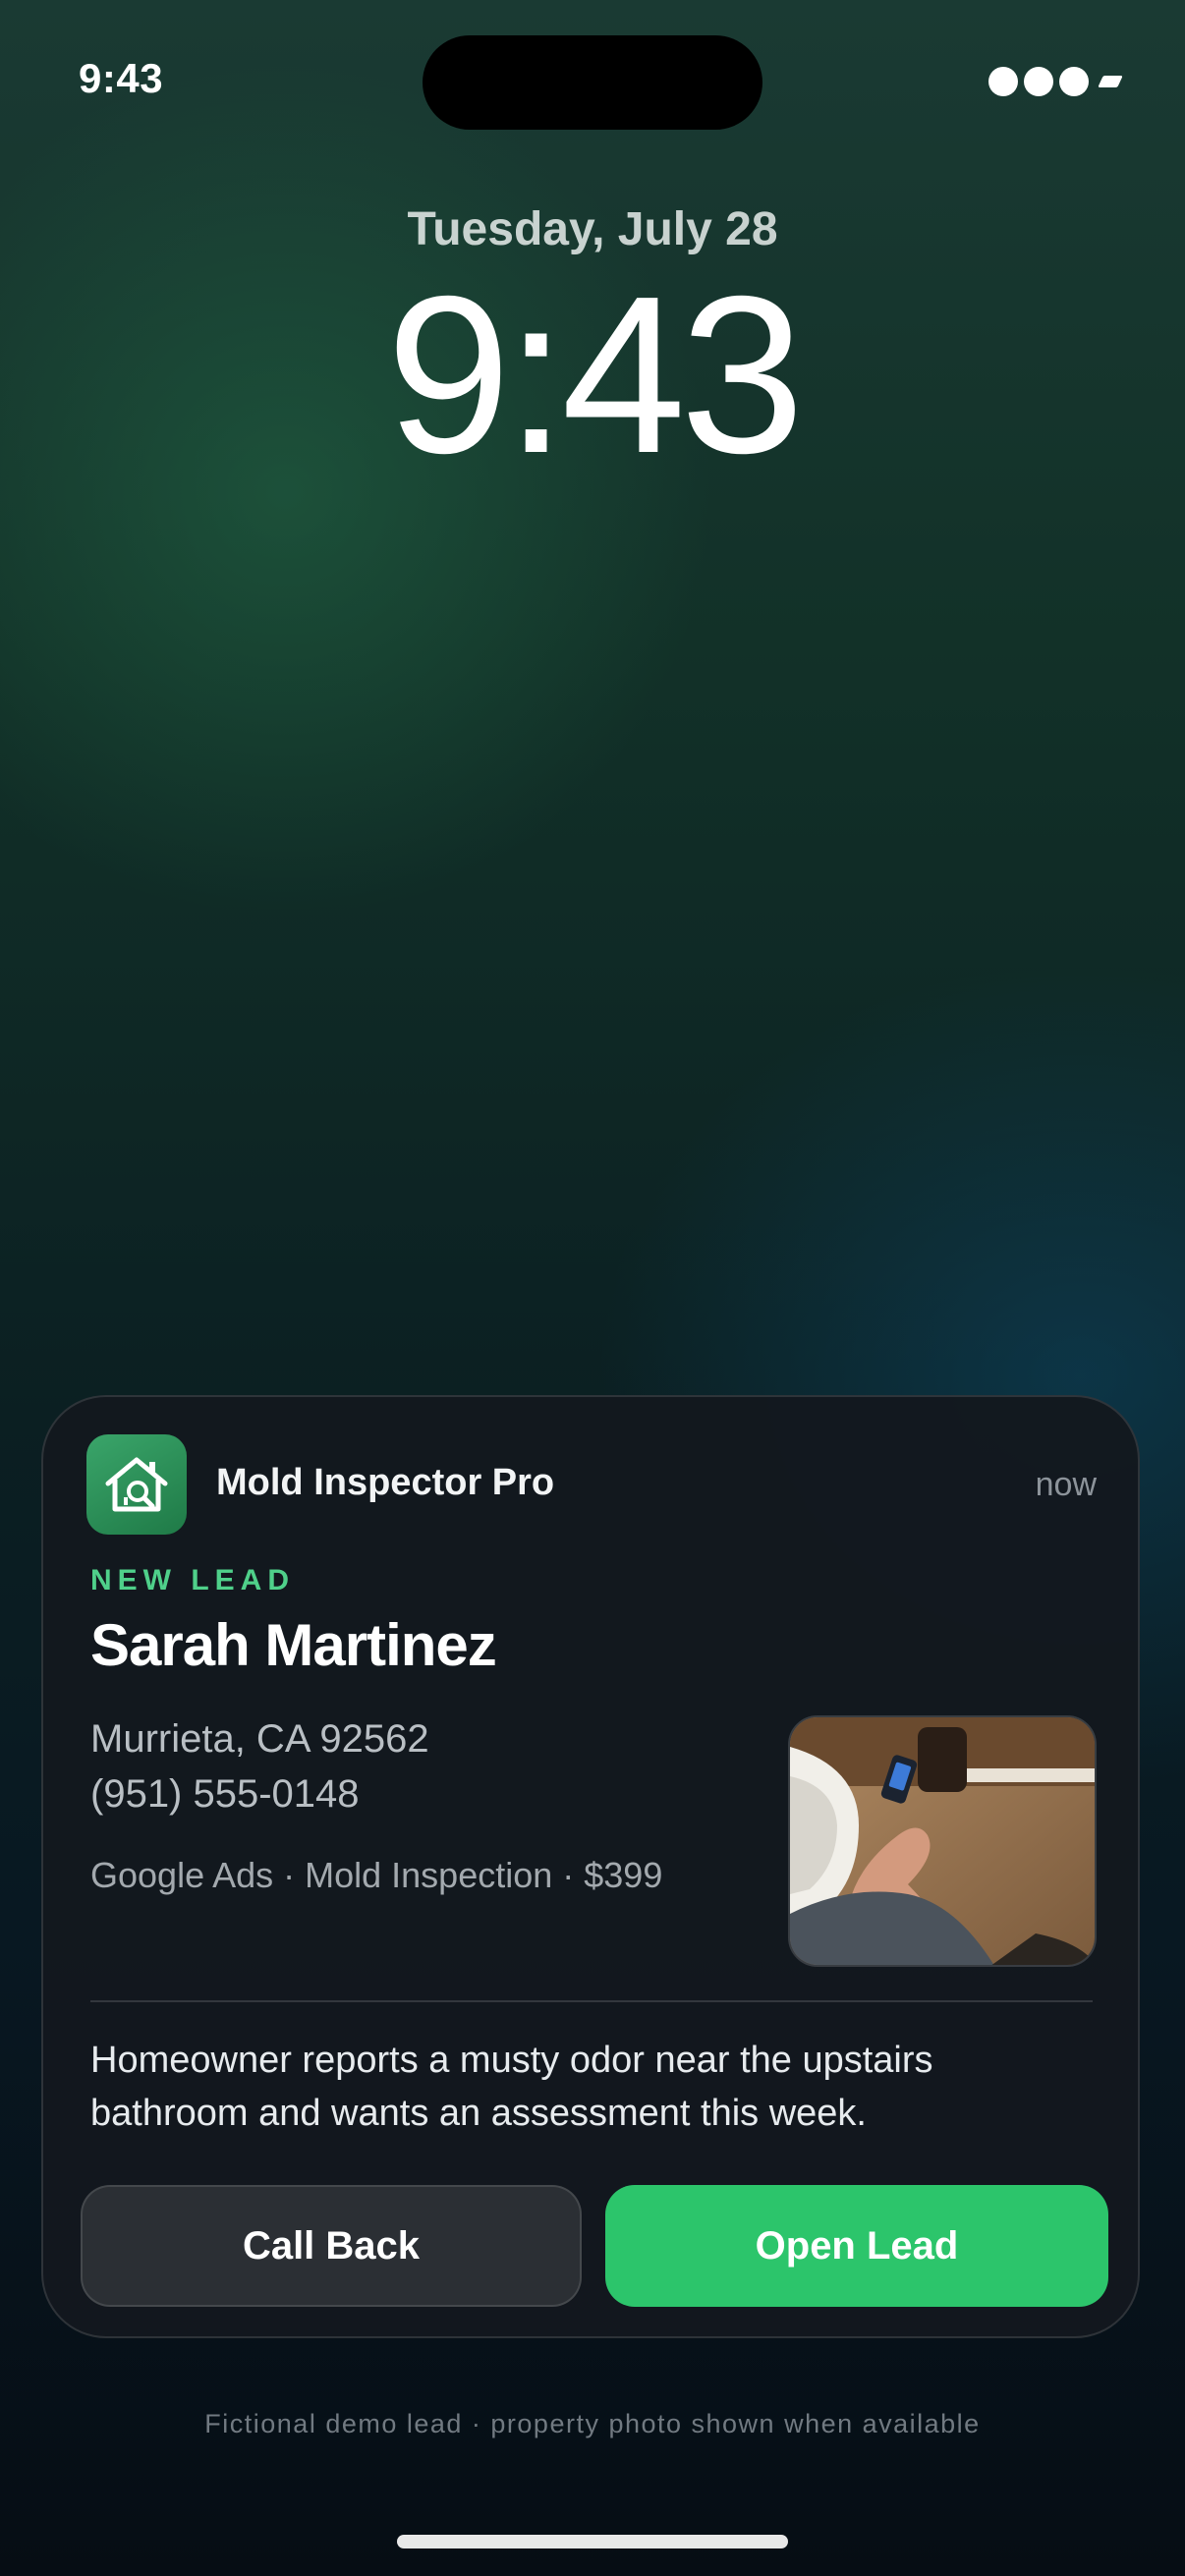 Image resolution: width=1185 pixels, height=2576 pixels. I want to click on home-indicator, so click(592, 2541).